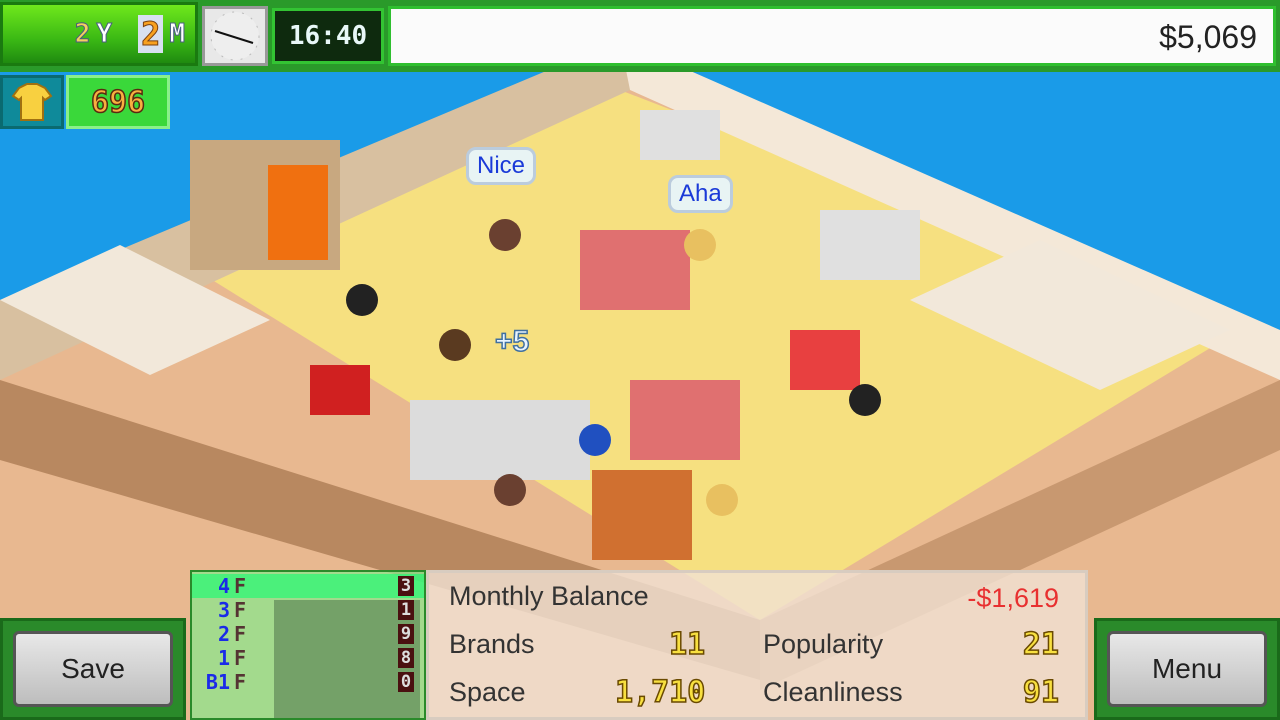  Describe the element at coordinates (687, 644) in the screenshot. I see `brands-value: 11` at that location.